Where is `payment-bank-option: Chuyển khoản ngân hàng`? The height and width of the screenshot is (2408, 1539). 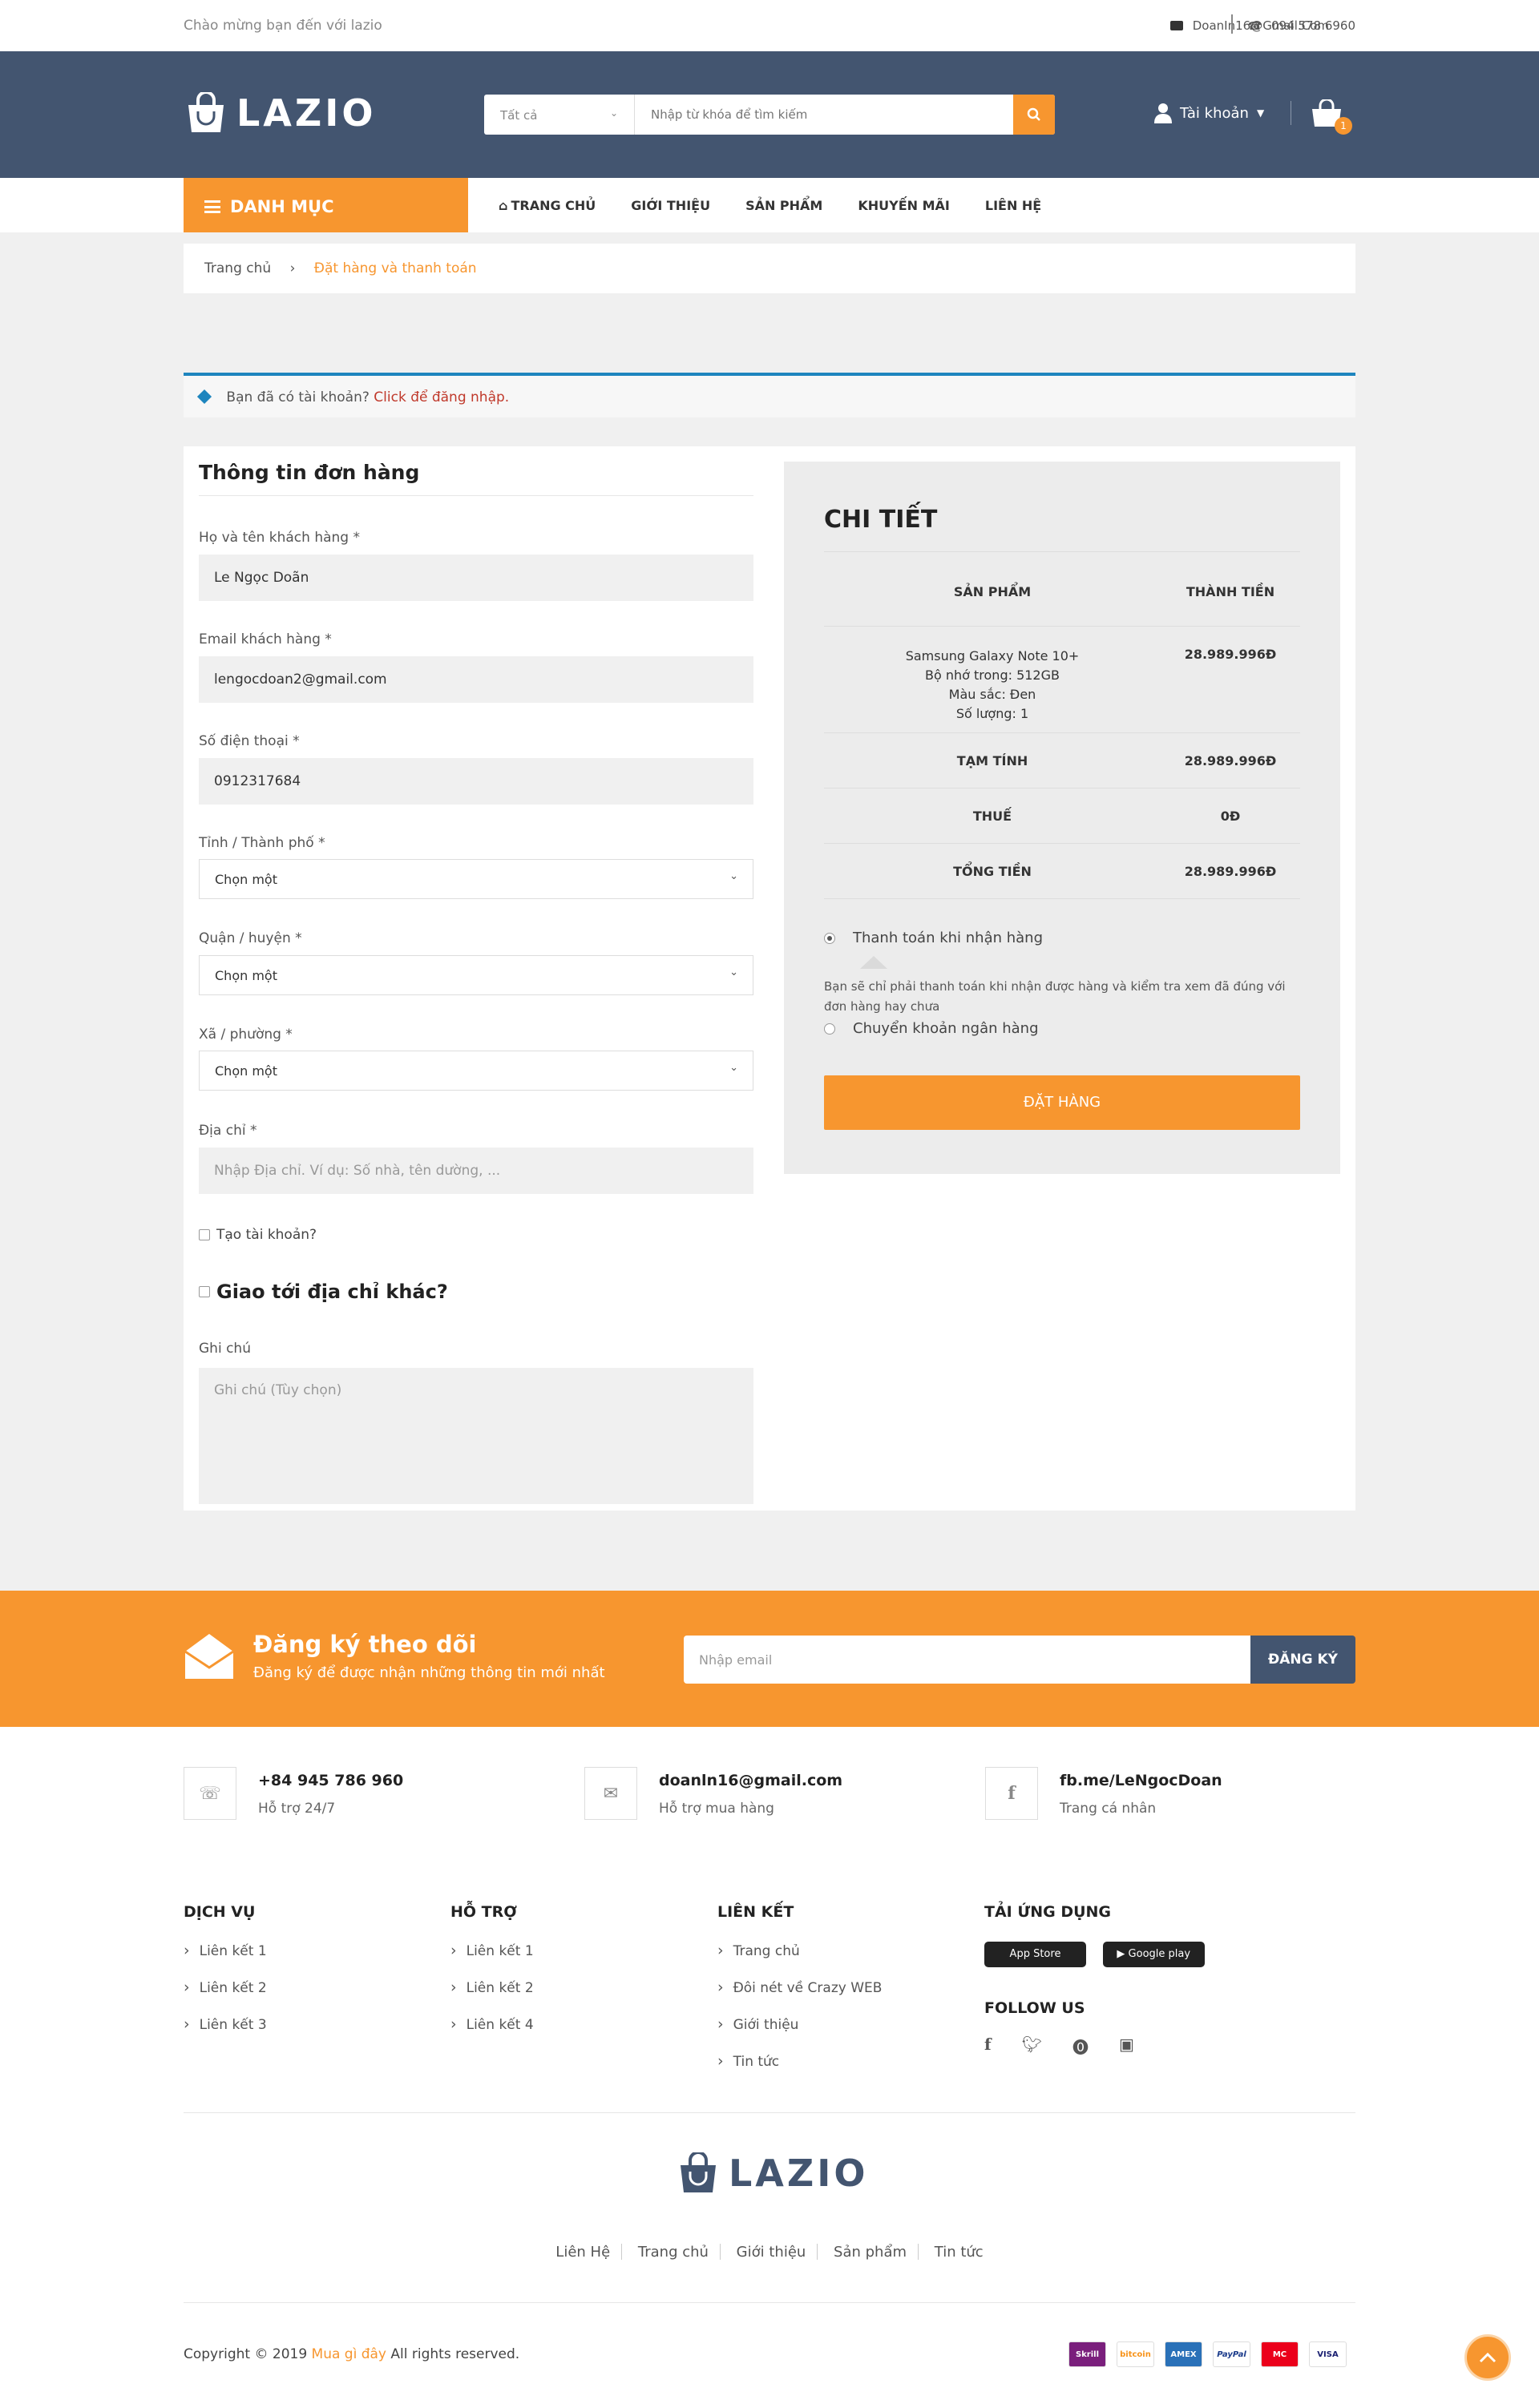
payment-bank-option: Chuyển khoản ngân hàng is located at coordinates (931, 1028).